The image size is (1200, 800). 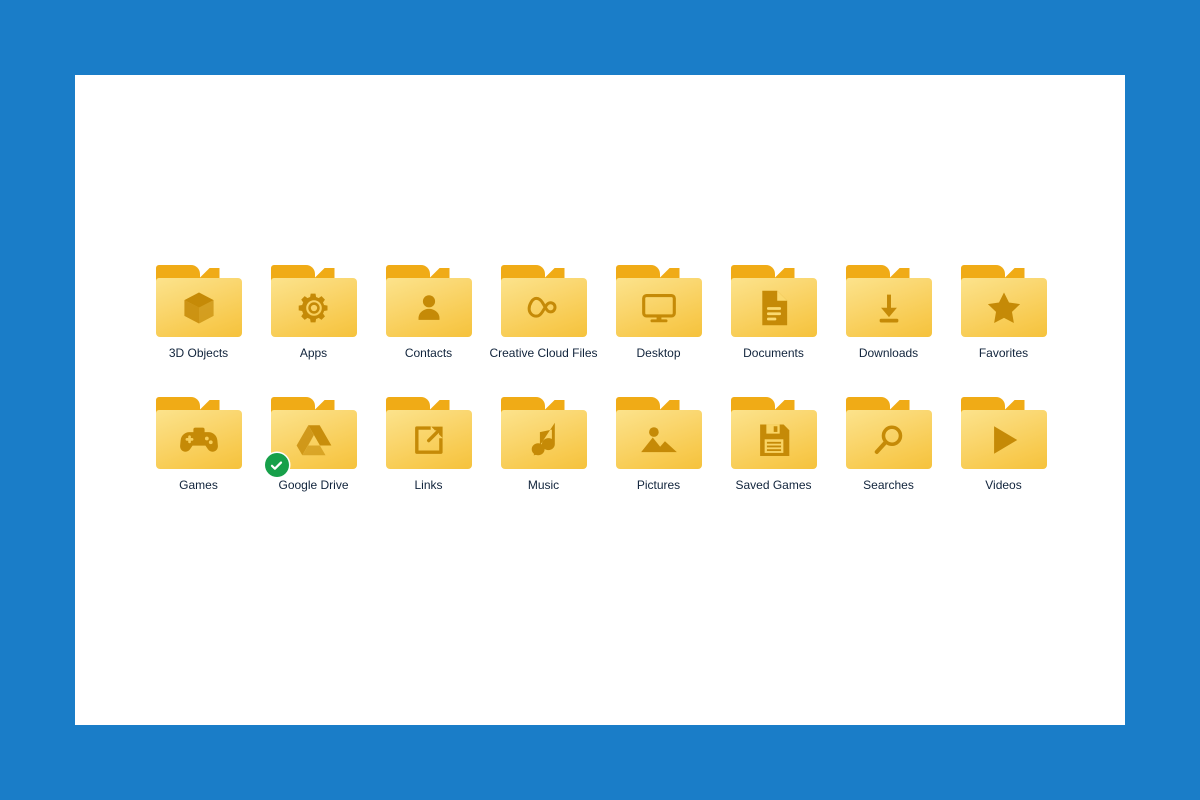 I want to click on gear-icon, so click(x=314, y=307).